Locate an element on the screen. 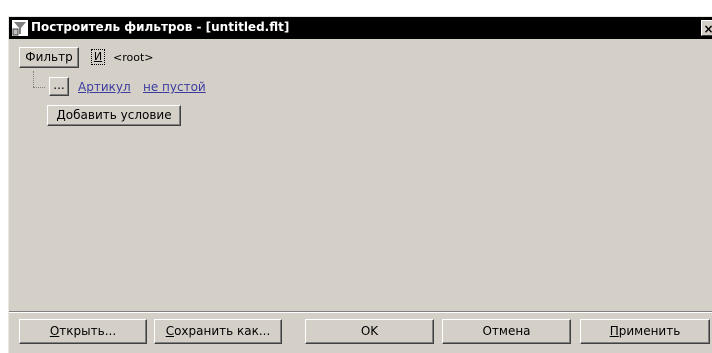 The image size is (712, 353). filter-button: Фильтр is located at coordinates (49, 57).